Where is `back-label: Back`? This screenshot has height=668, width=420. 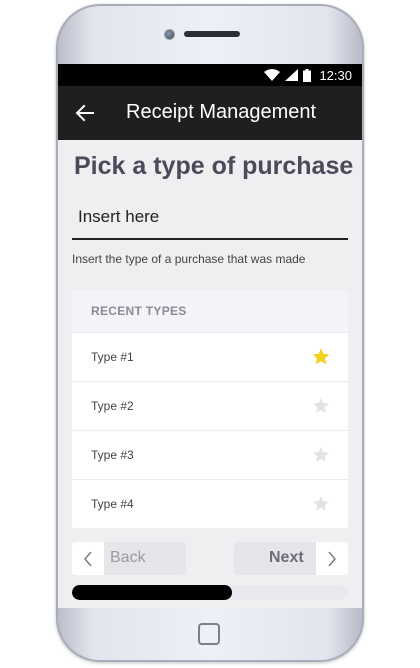
back-label: Back is located at coordinates (128, 557).